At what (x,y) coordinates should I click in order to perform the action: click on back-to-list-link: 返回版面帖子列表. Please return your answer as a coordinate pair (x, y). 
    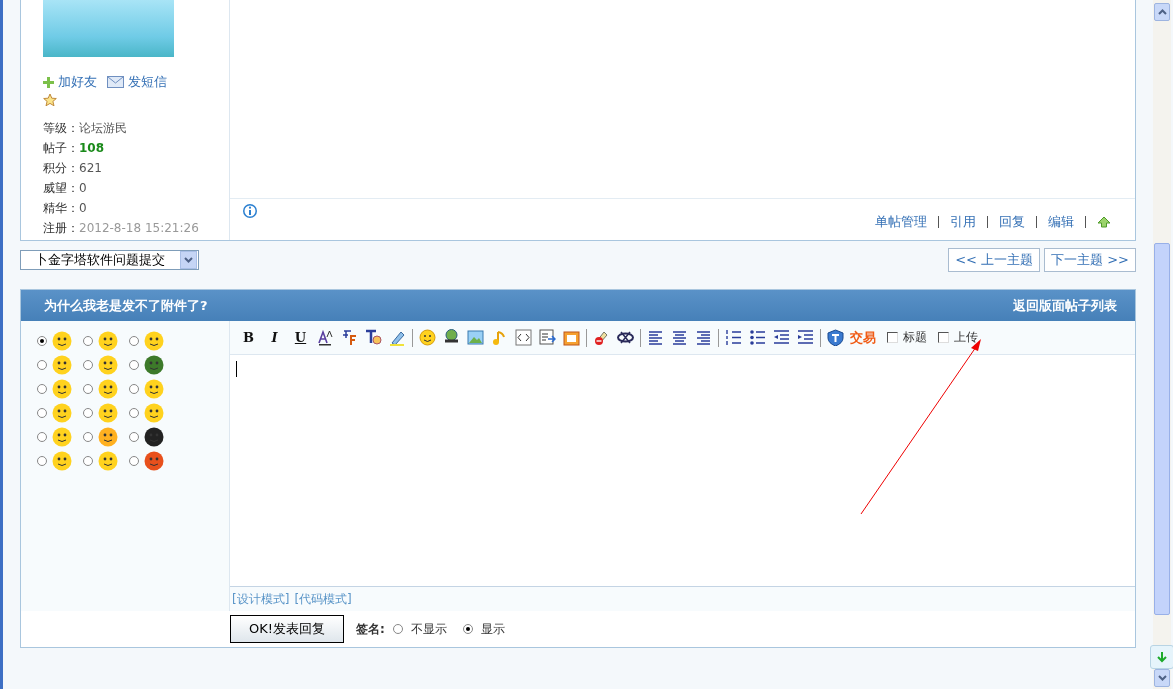
    Looking at the image, I should click on (1065, 305).